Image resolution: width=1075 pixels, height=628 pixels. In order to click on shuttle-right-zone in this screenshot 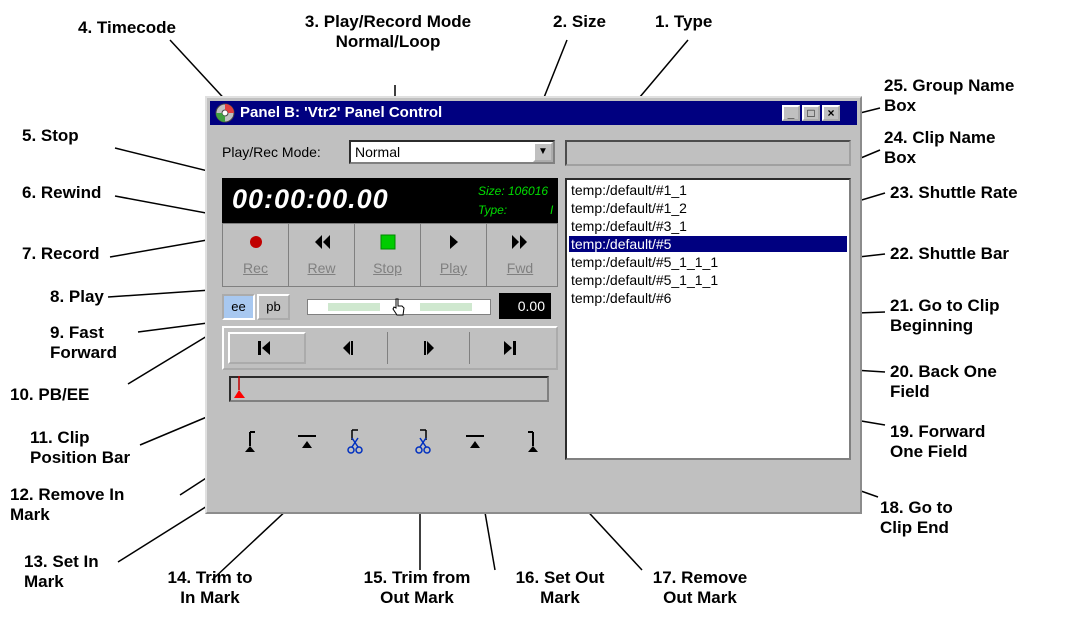, I will do `click(446, 307)`.